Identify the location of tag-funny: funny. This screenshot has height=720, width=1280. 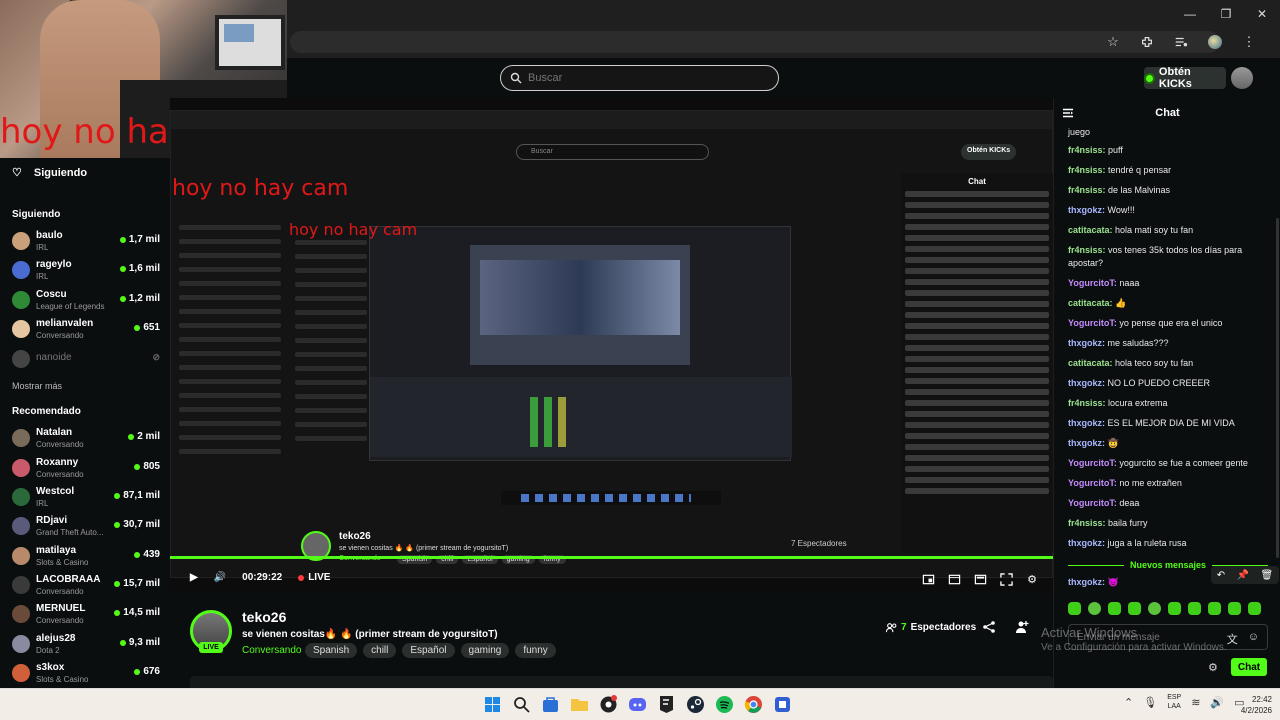
(535, 650).